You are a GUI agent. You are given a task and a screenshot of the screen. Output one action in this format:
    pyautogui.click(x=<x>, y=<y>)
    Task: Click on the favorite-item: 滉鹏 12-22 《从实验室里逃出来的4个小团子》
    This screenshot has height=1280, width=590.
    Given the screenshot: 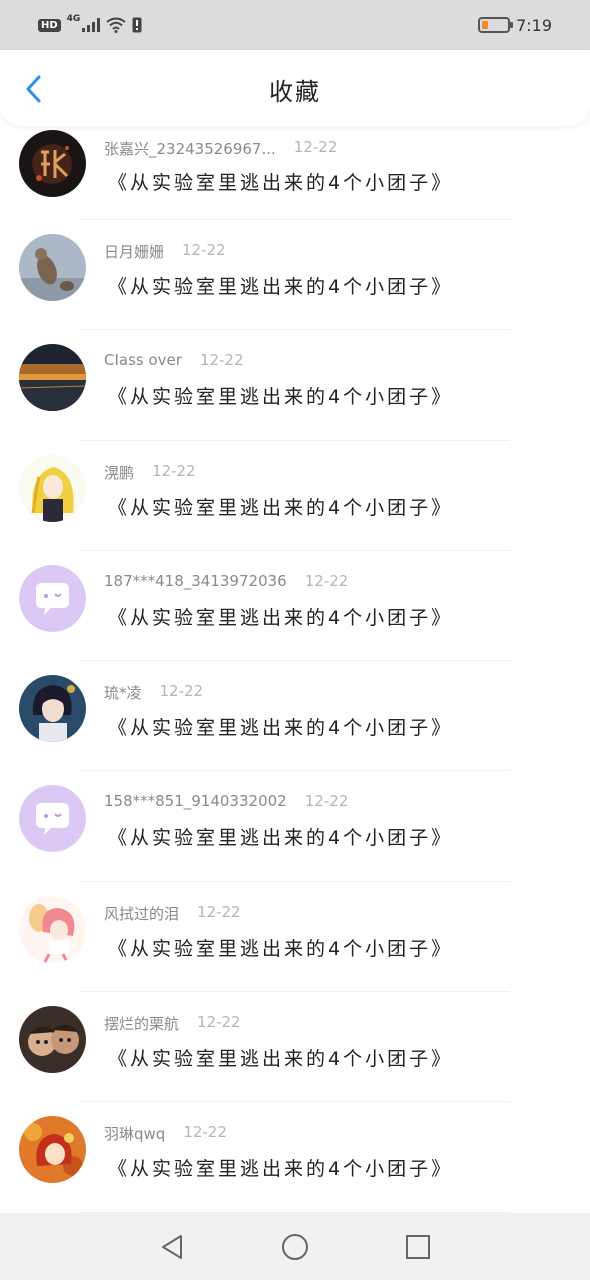 What is the action you would take?
    pyautogui.click(x=295, y=496)
    